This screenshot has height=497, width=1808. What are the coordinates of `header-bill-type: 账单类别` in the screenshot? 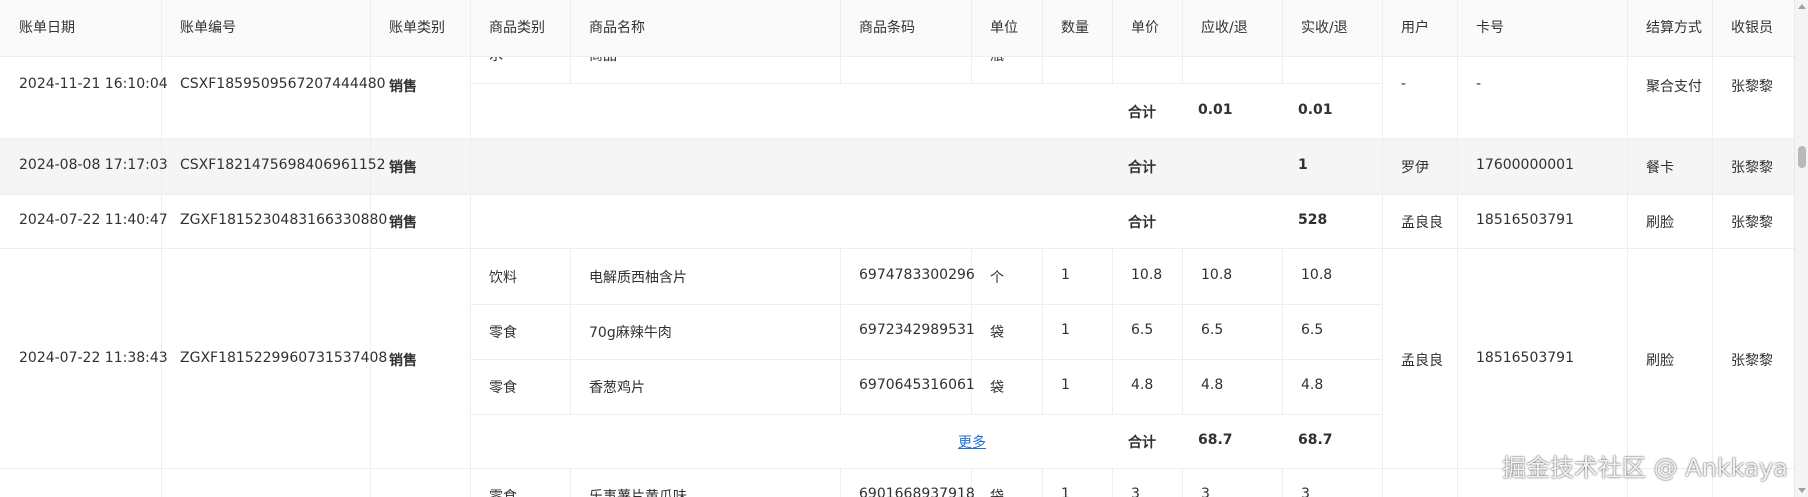 It's located at (407, 28).